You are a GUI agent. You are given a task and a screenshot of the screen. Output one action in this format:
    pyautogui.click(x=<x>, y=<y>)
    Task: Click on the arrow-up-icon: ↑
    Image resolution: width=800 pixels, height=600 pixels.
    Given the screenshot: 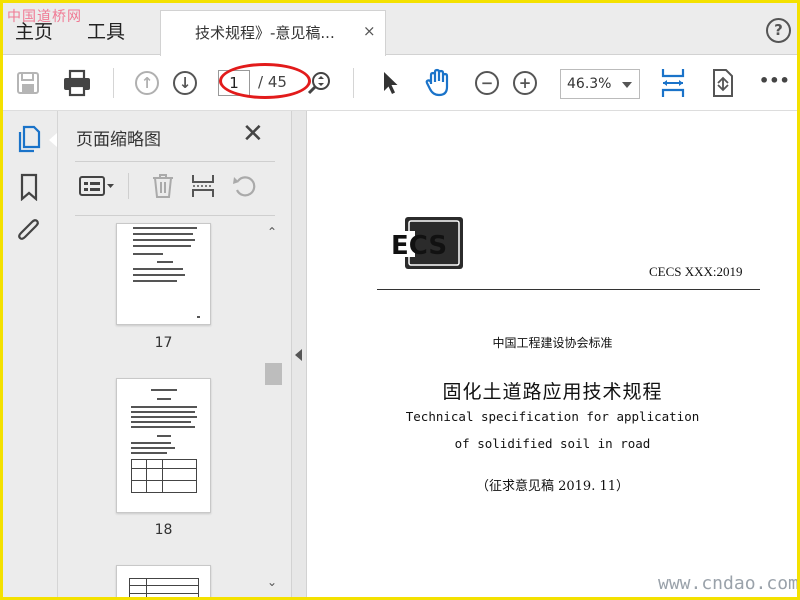 What is the action you would take?
    pyautogui.click(x=147, y=83)
    